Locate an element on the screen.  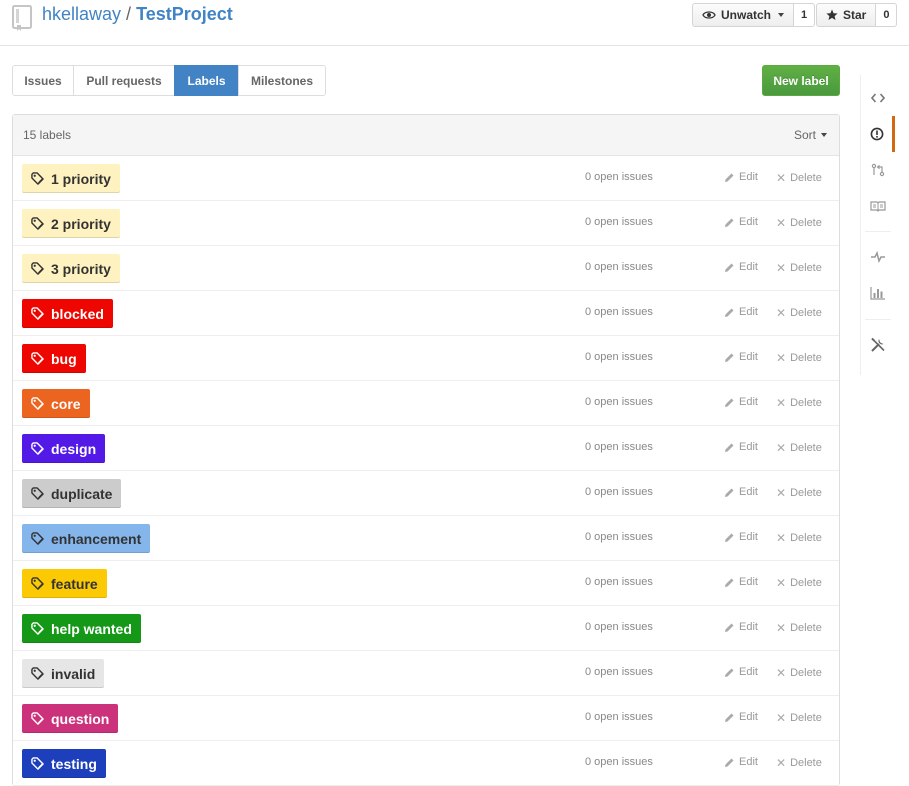
label-pill: testing is located at coordinates (64, 763).